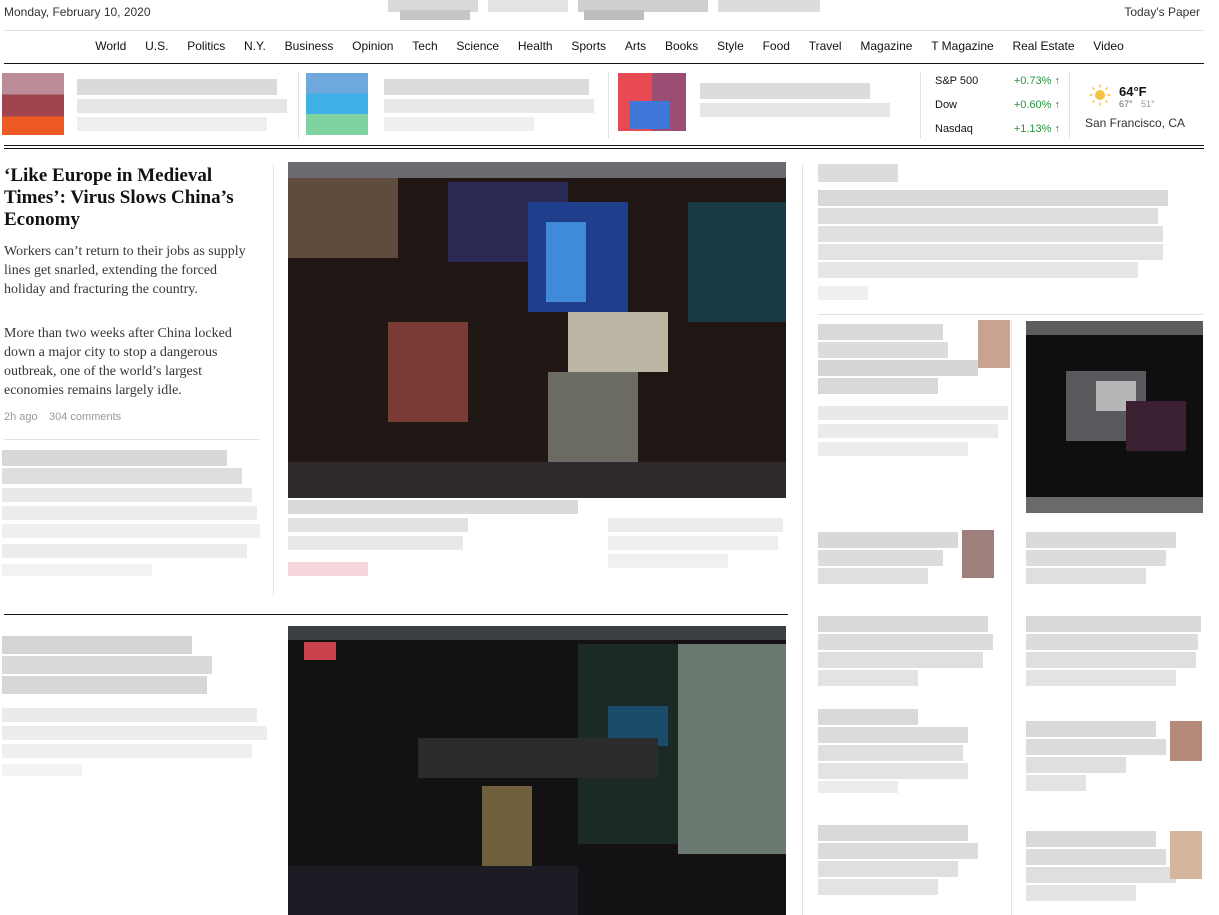 This screenshot has height=915, width=1219. I want to click on market-change: +0.60%, so click(1032, 105).